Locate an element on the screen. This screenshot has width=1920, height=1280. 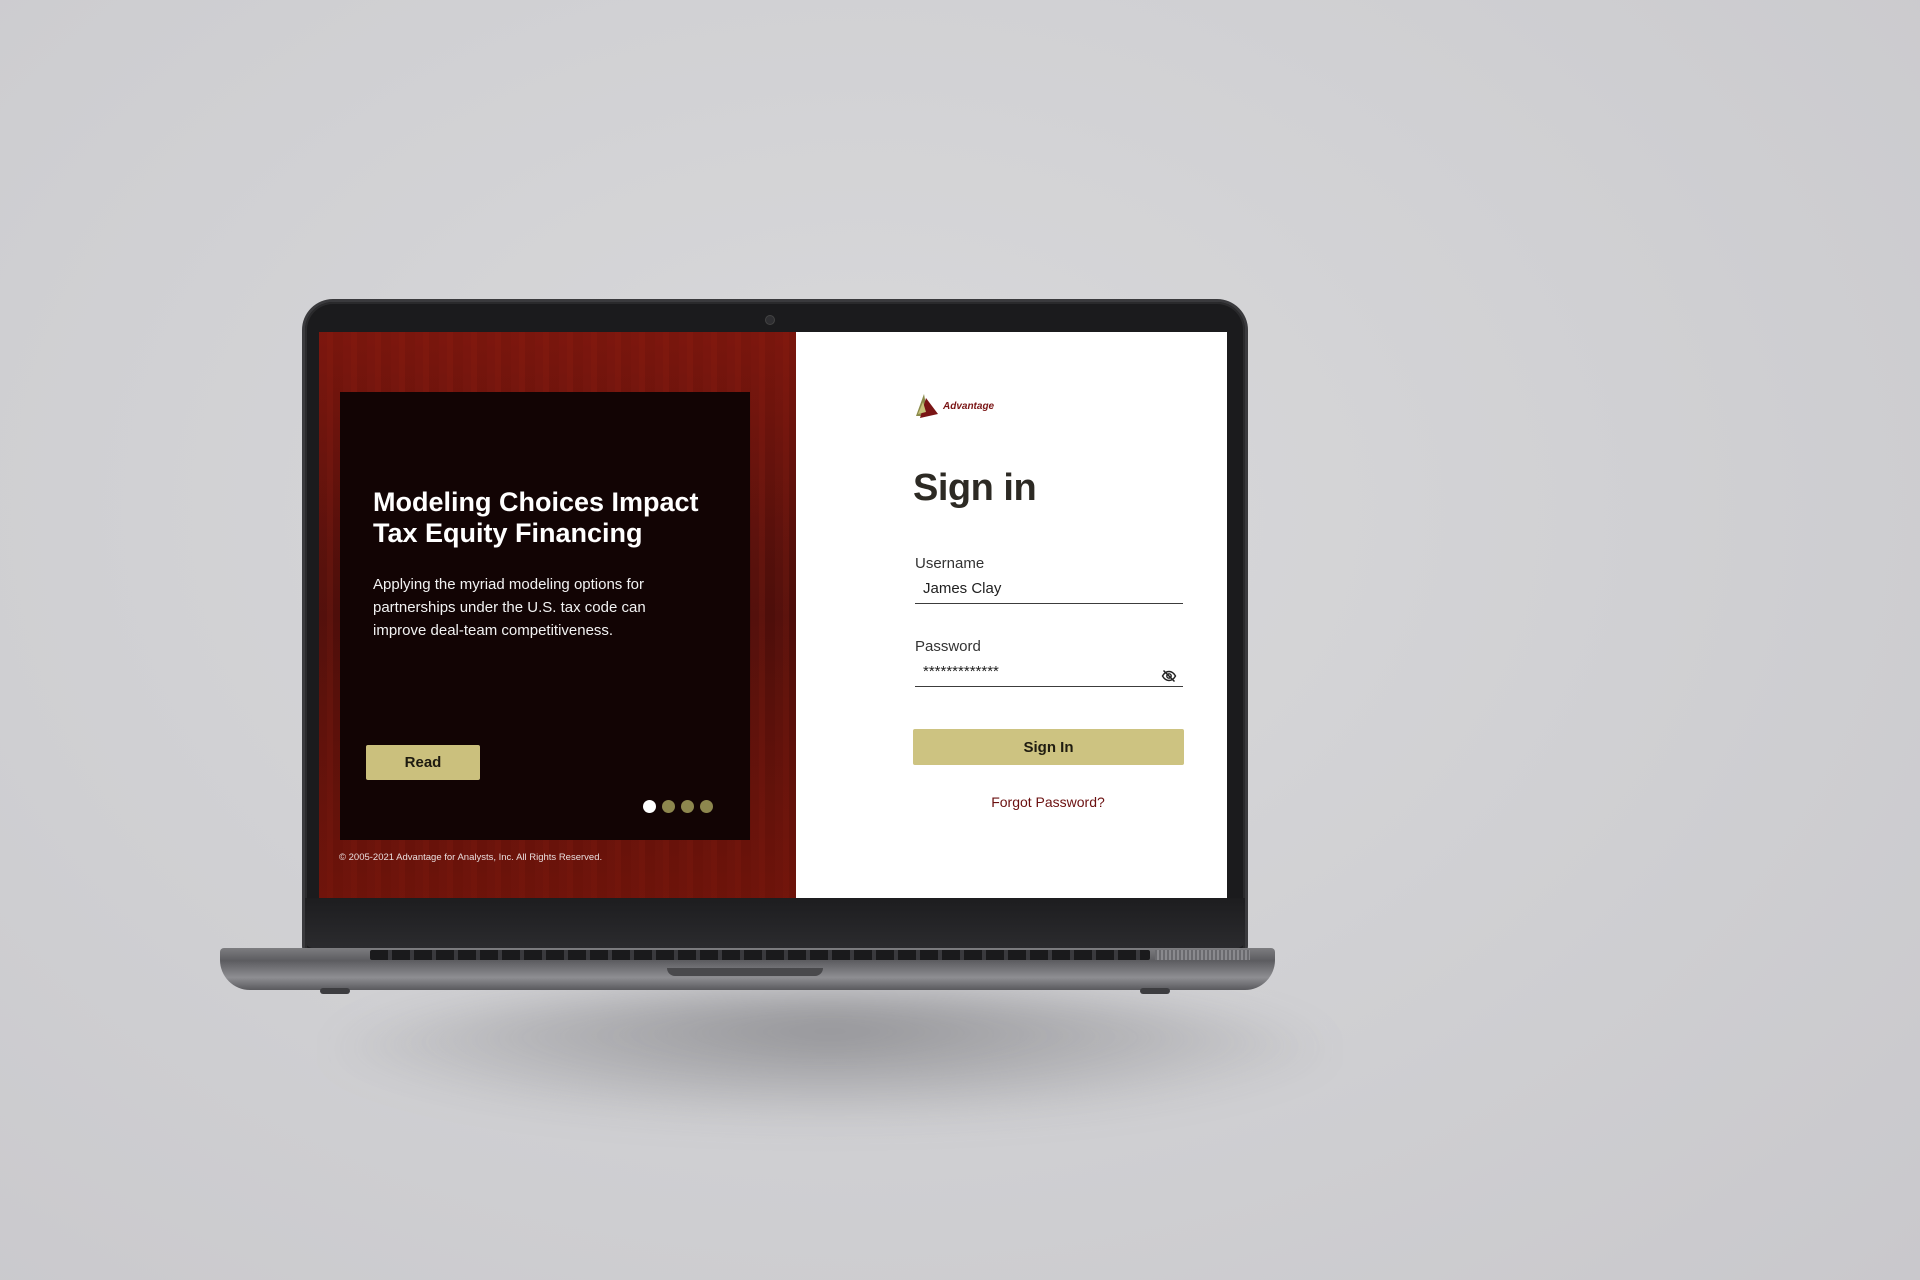
username-field is located at coordinates (1049, 589).